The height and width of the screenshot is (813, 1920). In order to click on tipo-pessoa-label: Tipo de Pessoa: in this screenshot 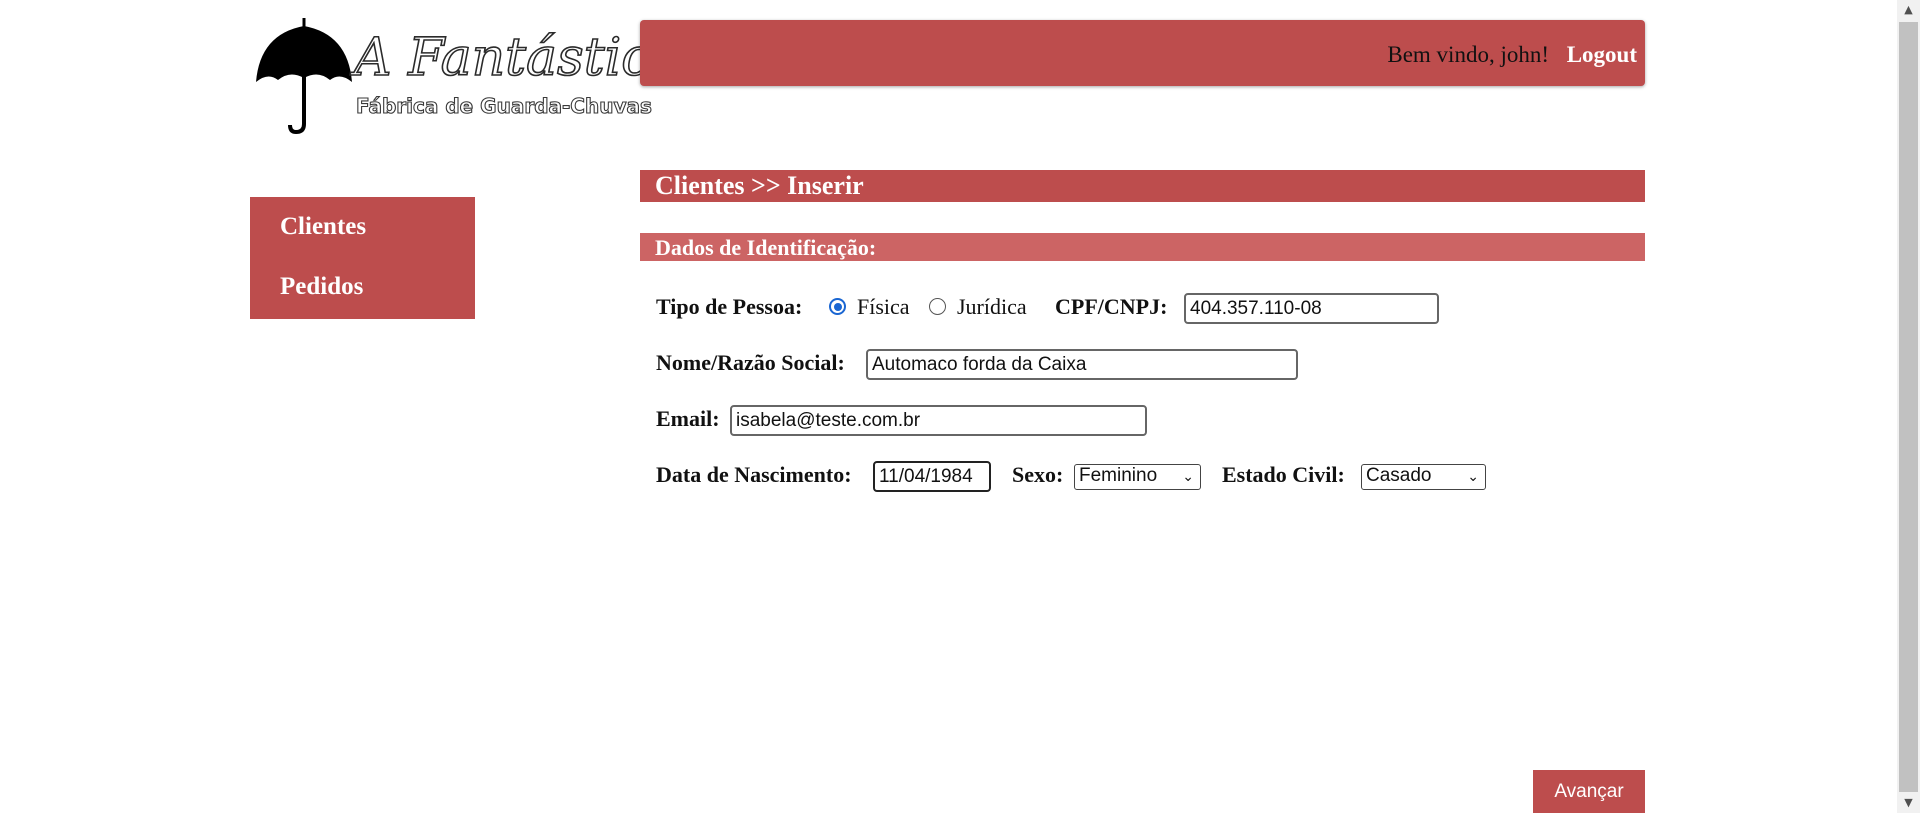, I will do `click(729, 306)`.